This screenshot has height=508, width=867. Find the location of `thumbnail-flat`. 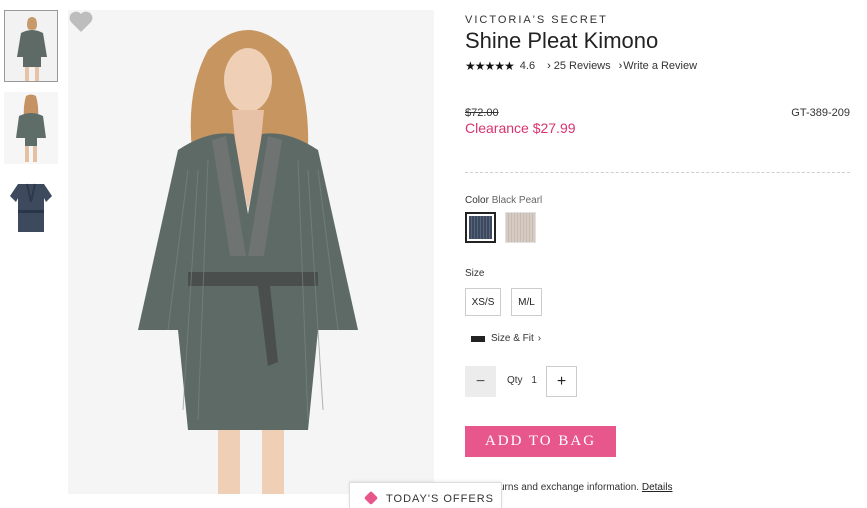

thumbnail-flat is located at coordinates (31, 210).